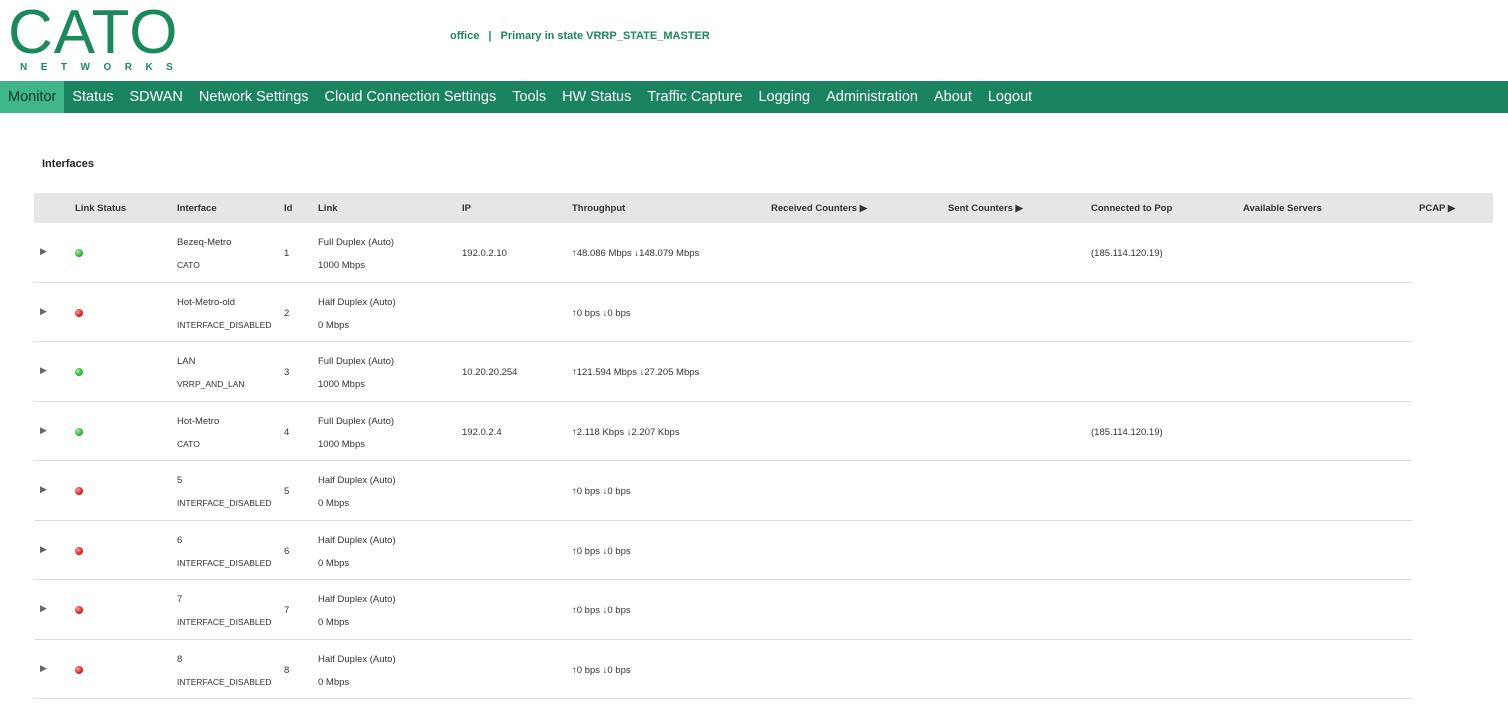 The width and height of the screenshot is (1508, 706). I want to click on interface-name: LAN, so click(186, 361).